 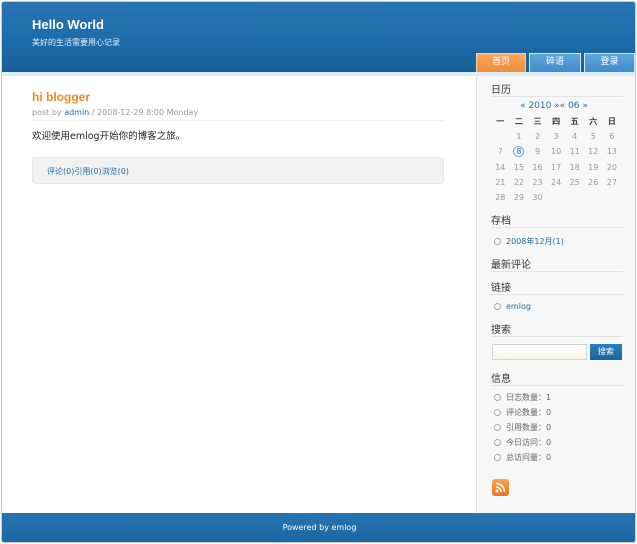 What do you see at coordinates (537, 167) in the screenshot?
I see `calendar-day: 16` at bounding box center [537, 167].